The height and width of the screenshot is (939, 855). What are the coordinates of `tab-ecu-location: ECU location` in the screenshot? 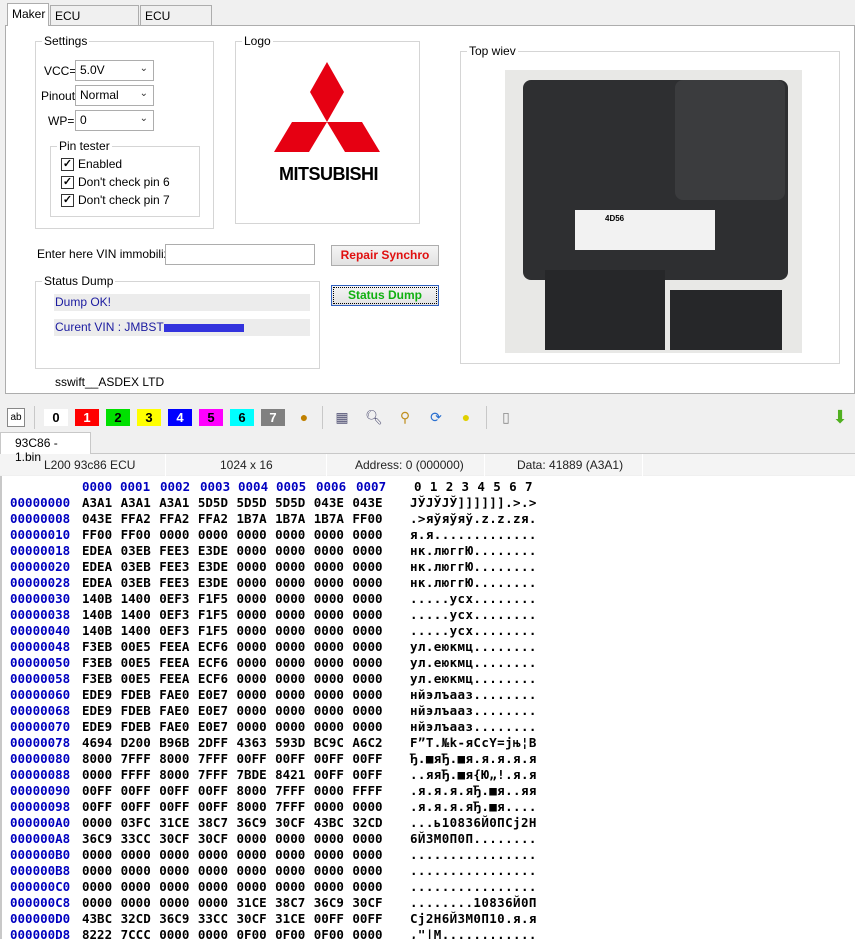 It's located at (176, 21).